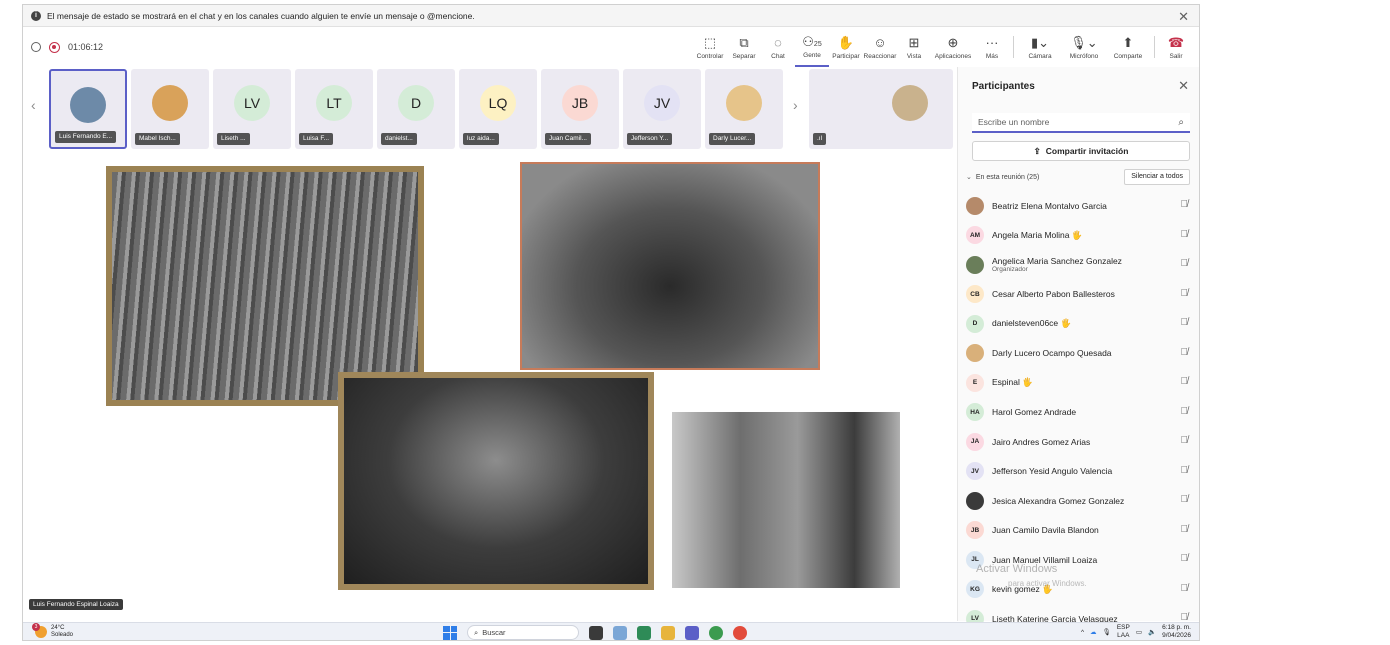 This screenshot has width=1390, height=645. I want to click on chat-button: ◌ Chat, so click(778, 47).